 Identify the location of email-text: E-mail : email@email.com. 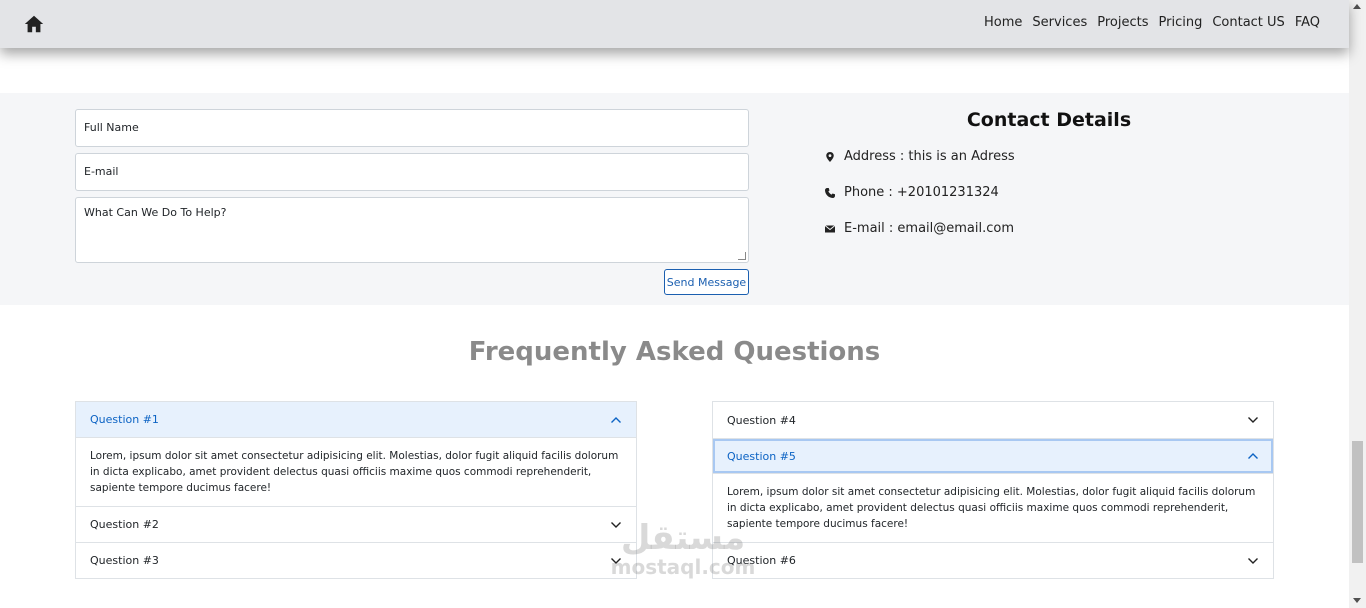
(929, 228).